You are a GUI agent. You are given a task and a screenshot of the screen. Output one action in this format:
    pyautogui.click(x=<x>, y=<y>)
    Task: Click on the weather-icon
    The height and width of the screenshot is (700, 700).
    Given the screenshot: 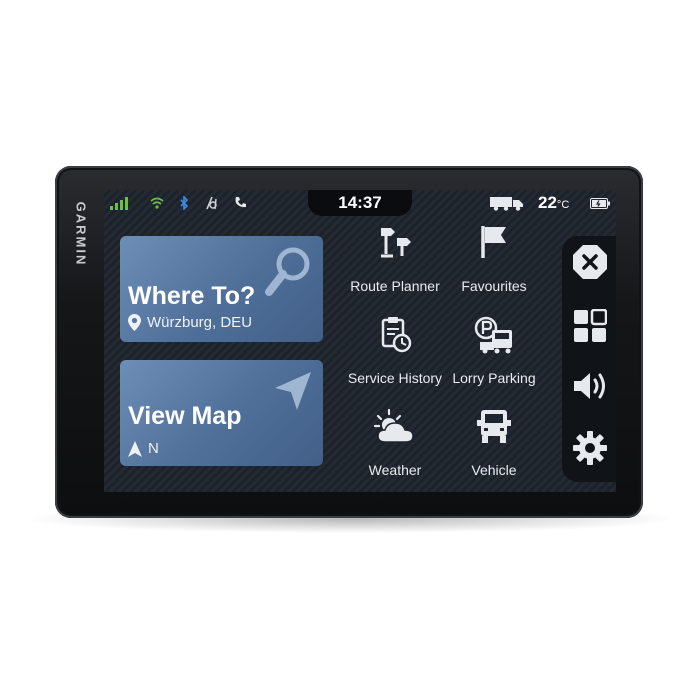 What is the action you would take?
    pyautogui.click(x=393, y=425)
    